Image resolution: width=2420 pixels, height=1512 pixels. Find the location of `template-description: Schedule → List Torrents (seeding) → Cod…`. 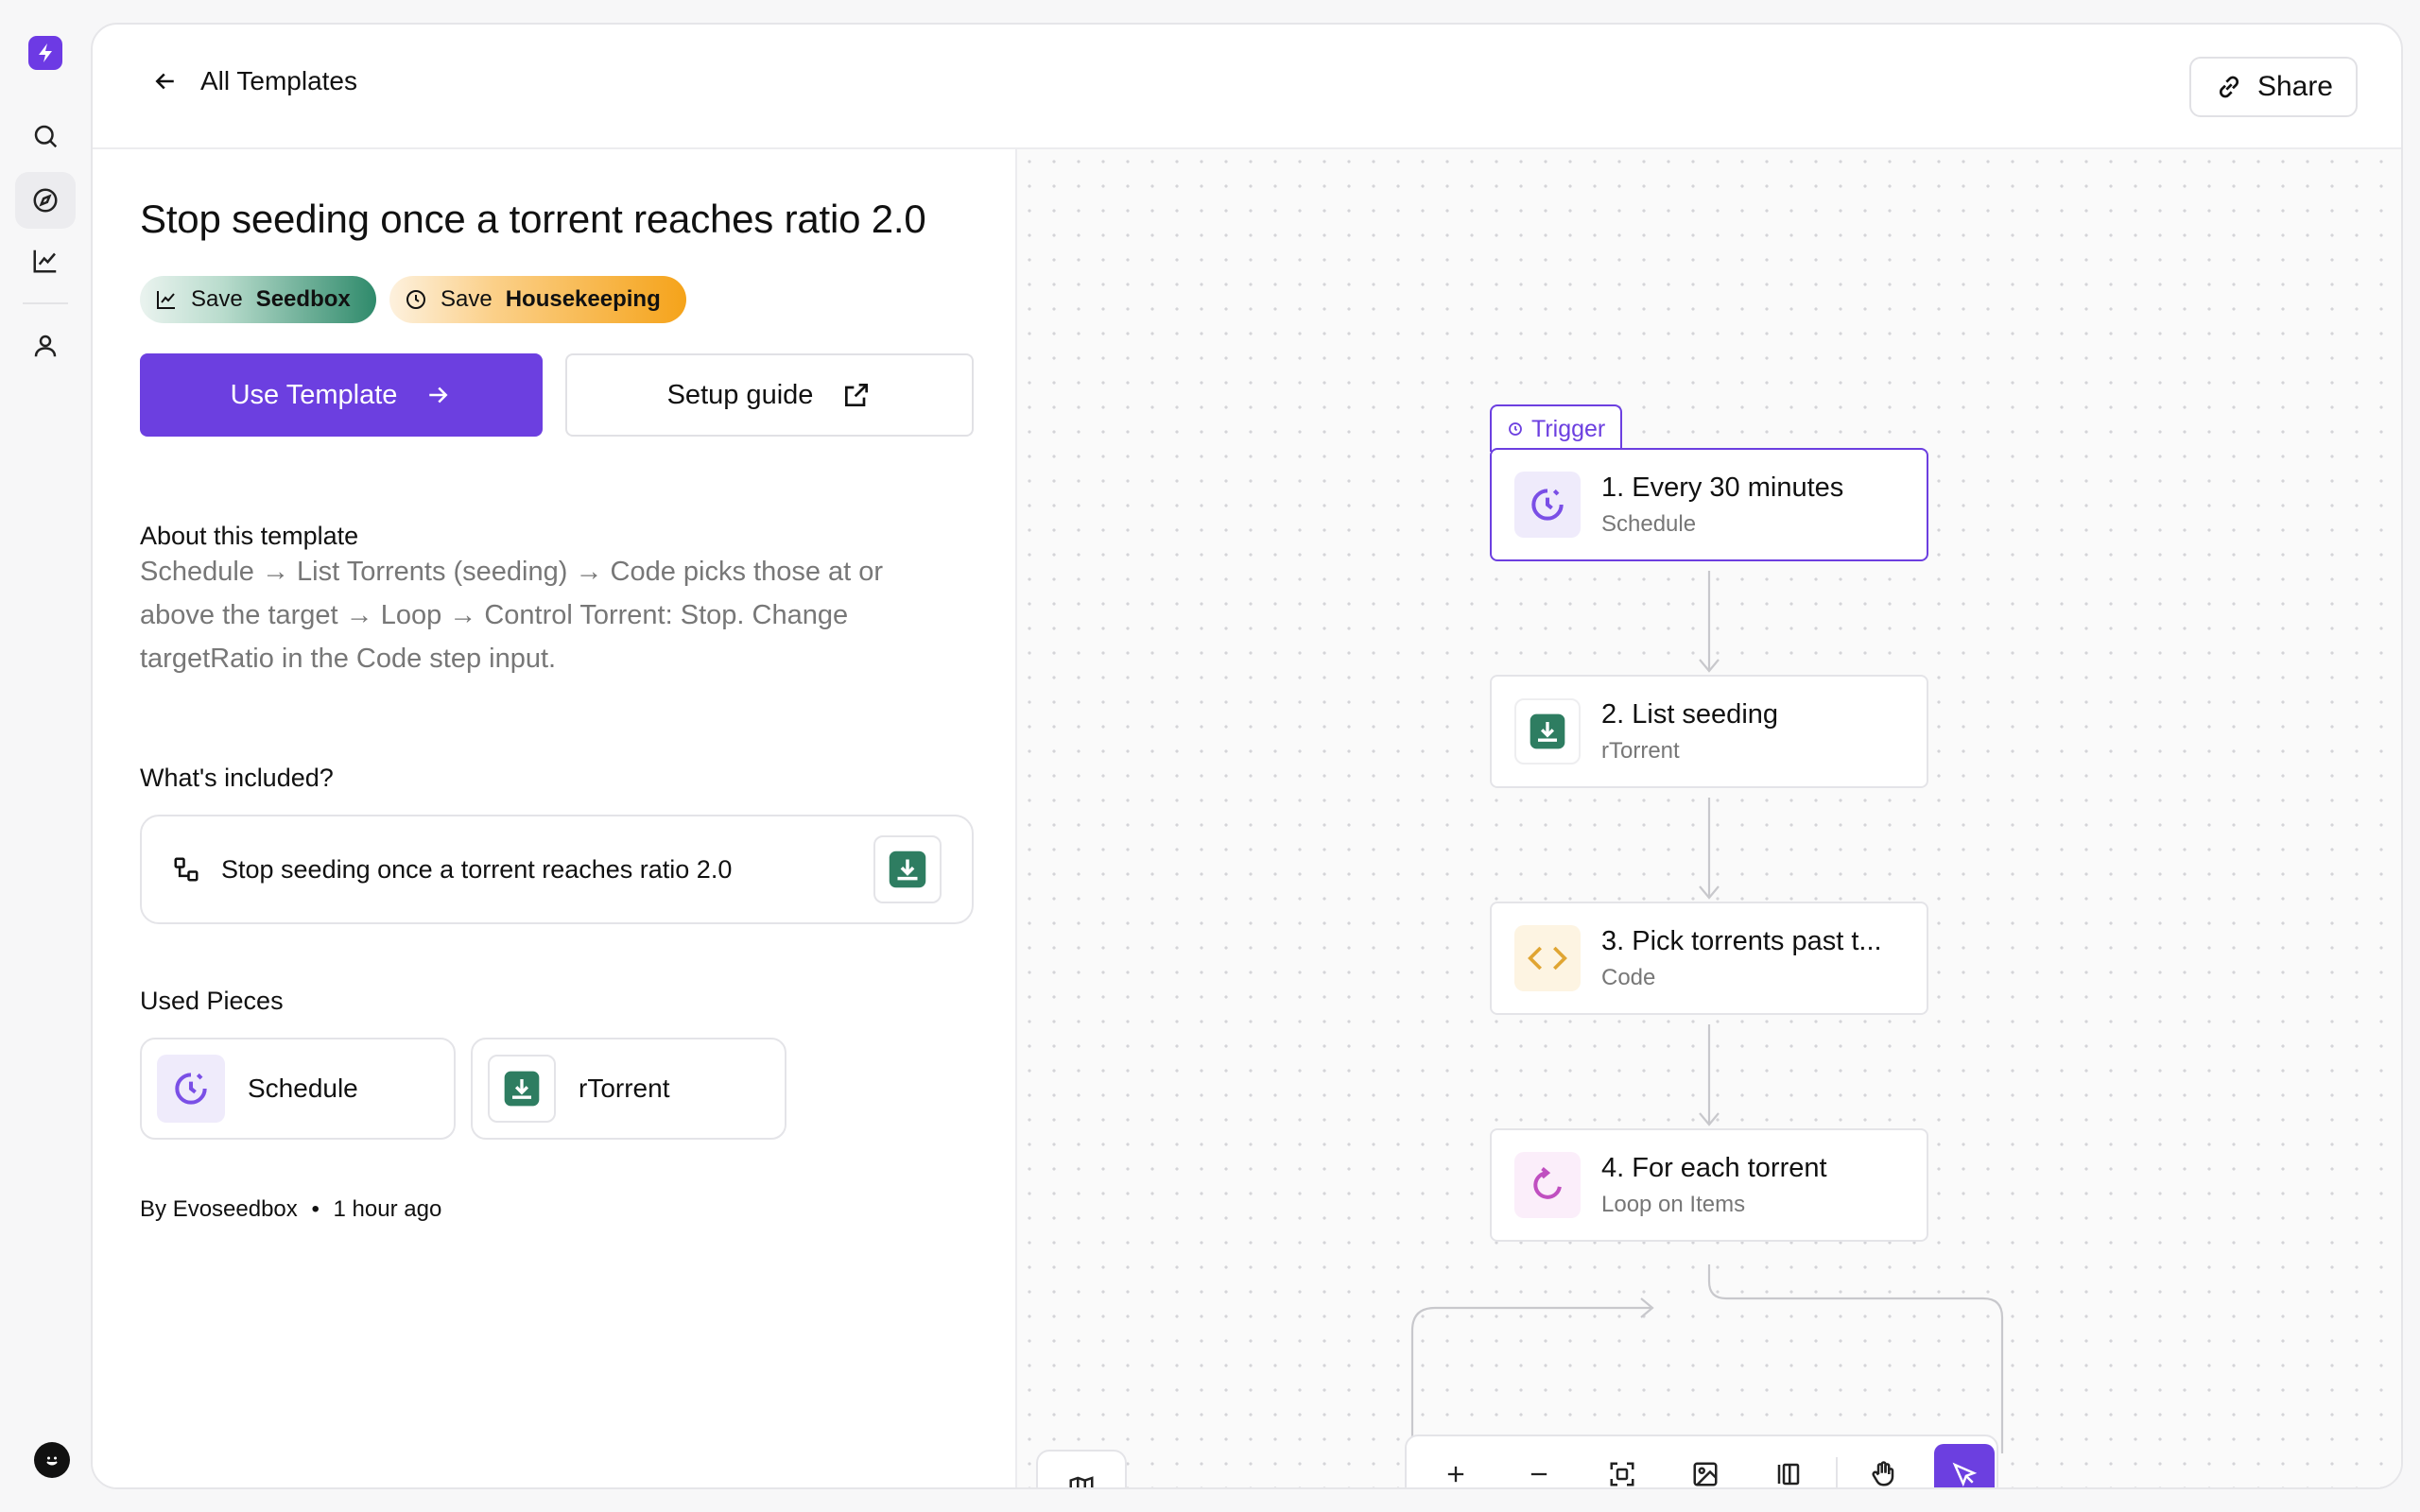

template-description: Schedule → List Torrents (seeding) → Cod… is located at coordinates (512, 615).